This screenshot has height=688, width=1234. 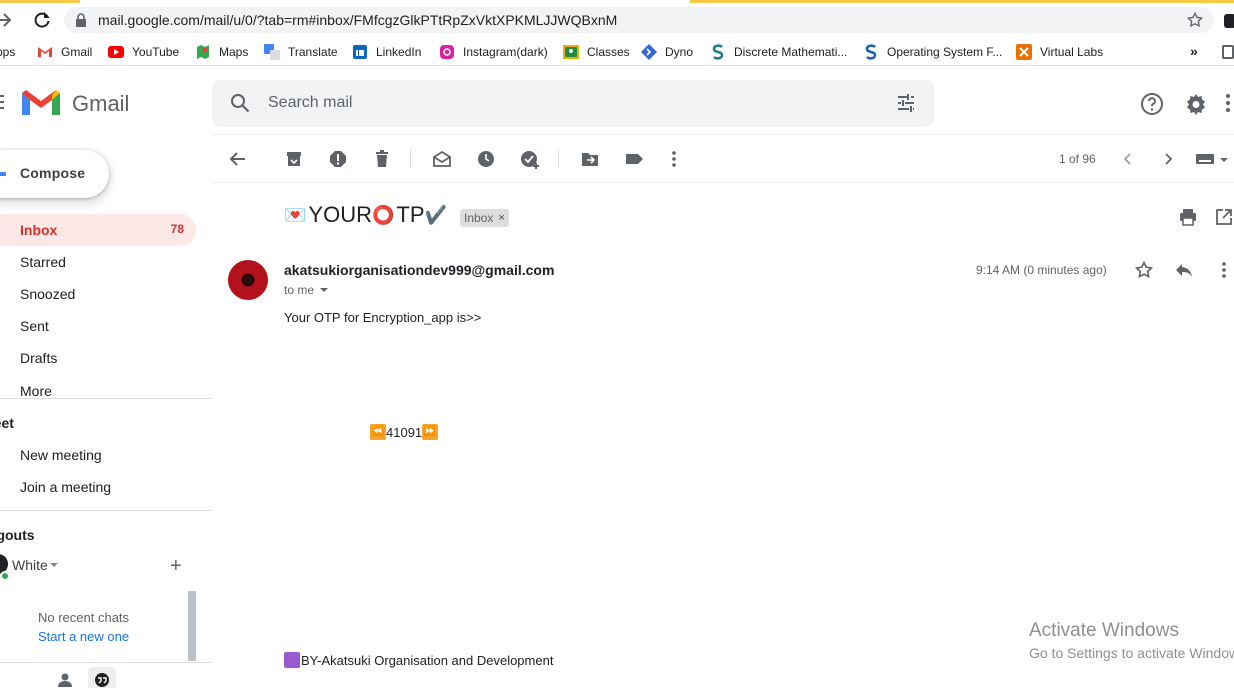 I want to click on recipients-details: to me, so click(x=306, y=290).